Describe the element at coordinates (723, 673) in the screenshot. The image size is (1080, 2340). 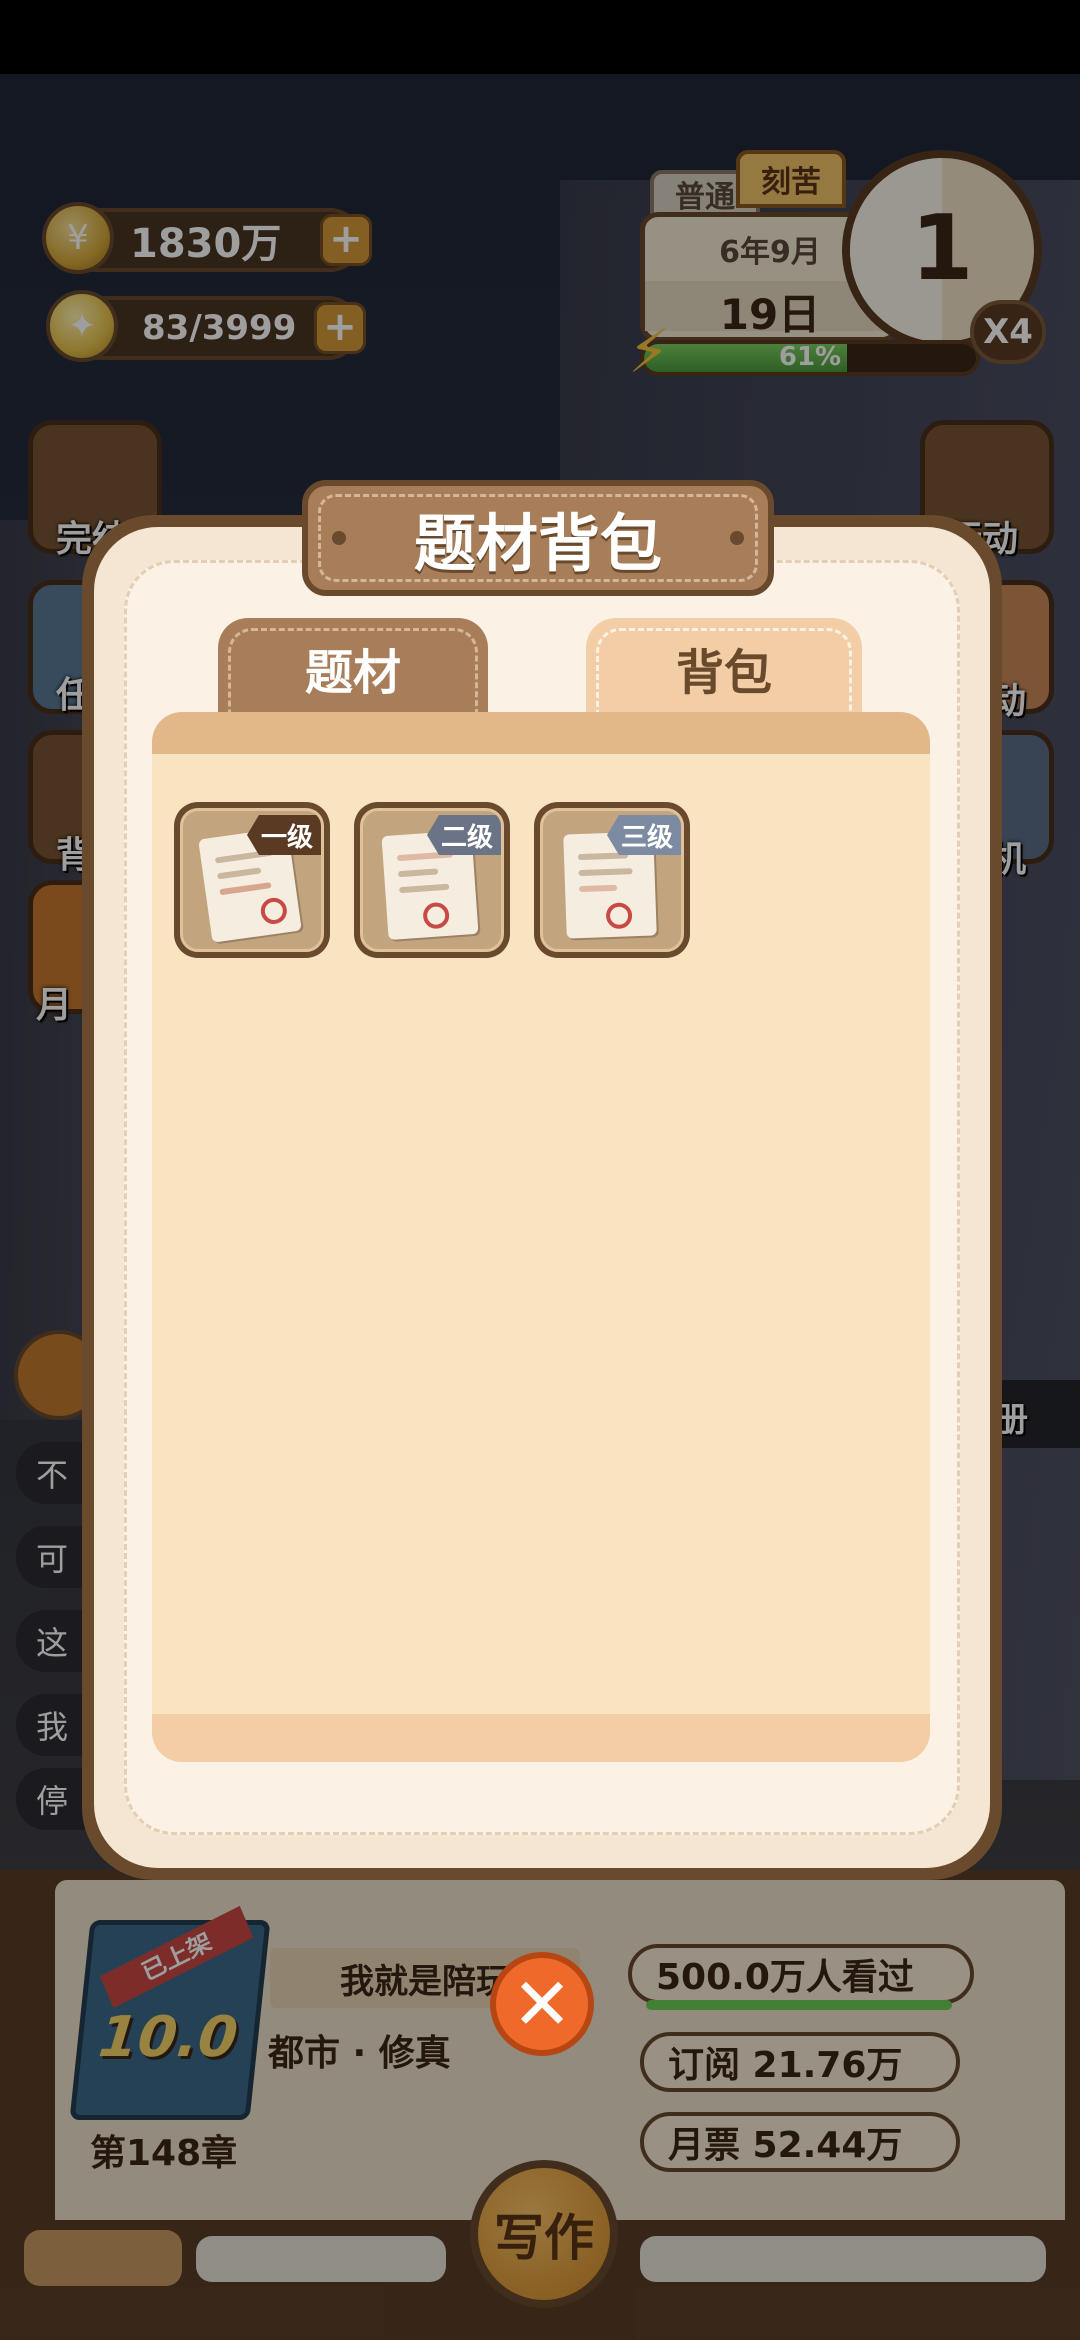
I see `tab-backpack-label: 背包` at that location.